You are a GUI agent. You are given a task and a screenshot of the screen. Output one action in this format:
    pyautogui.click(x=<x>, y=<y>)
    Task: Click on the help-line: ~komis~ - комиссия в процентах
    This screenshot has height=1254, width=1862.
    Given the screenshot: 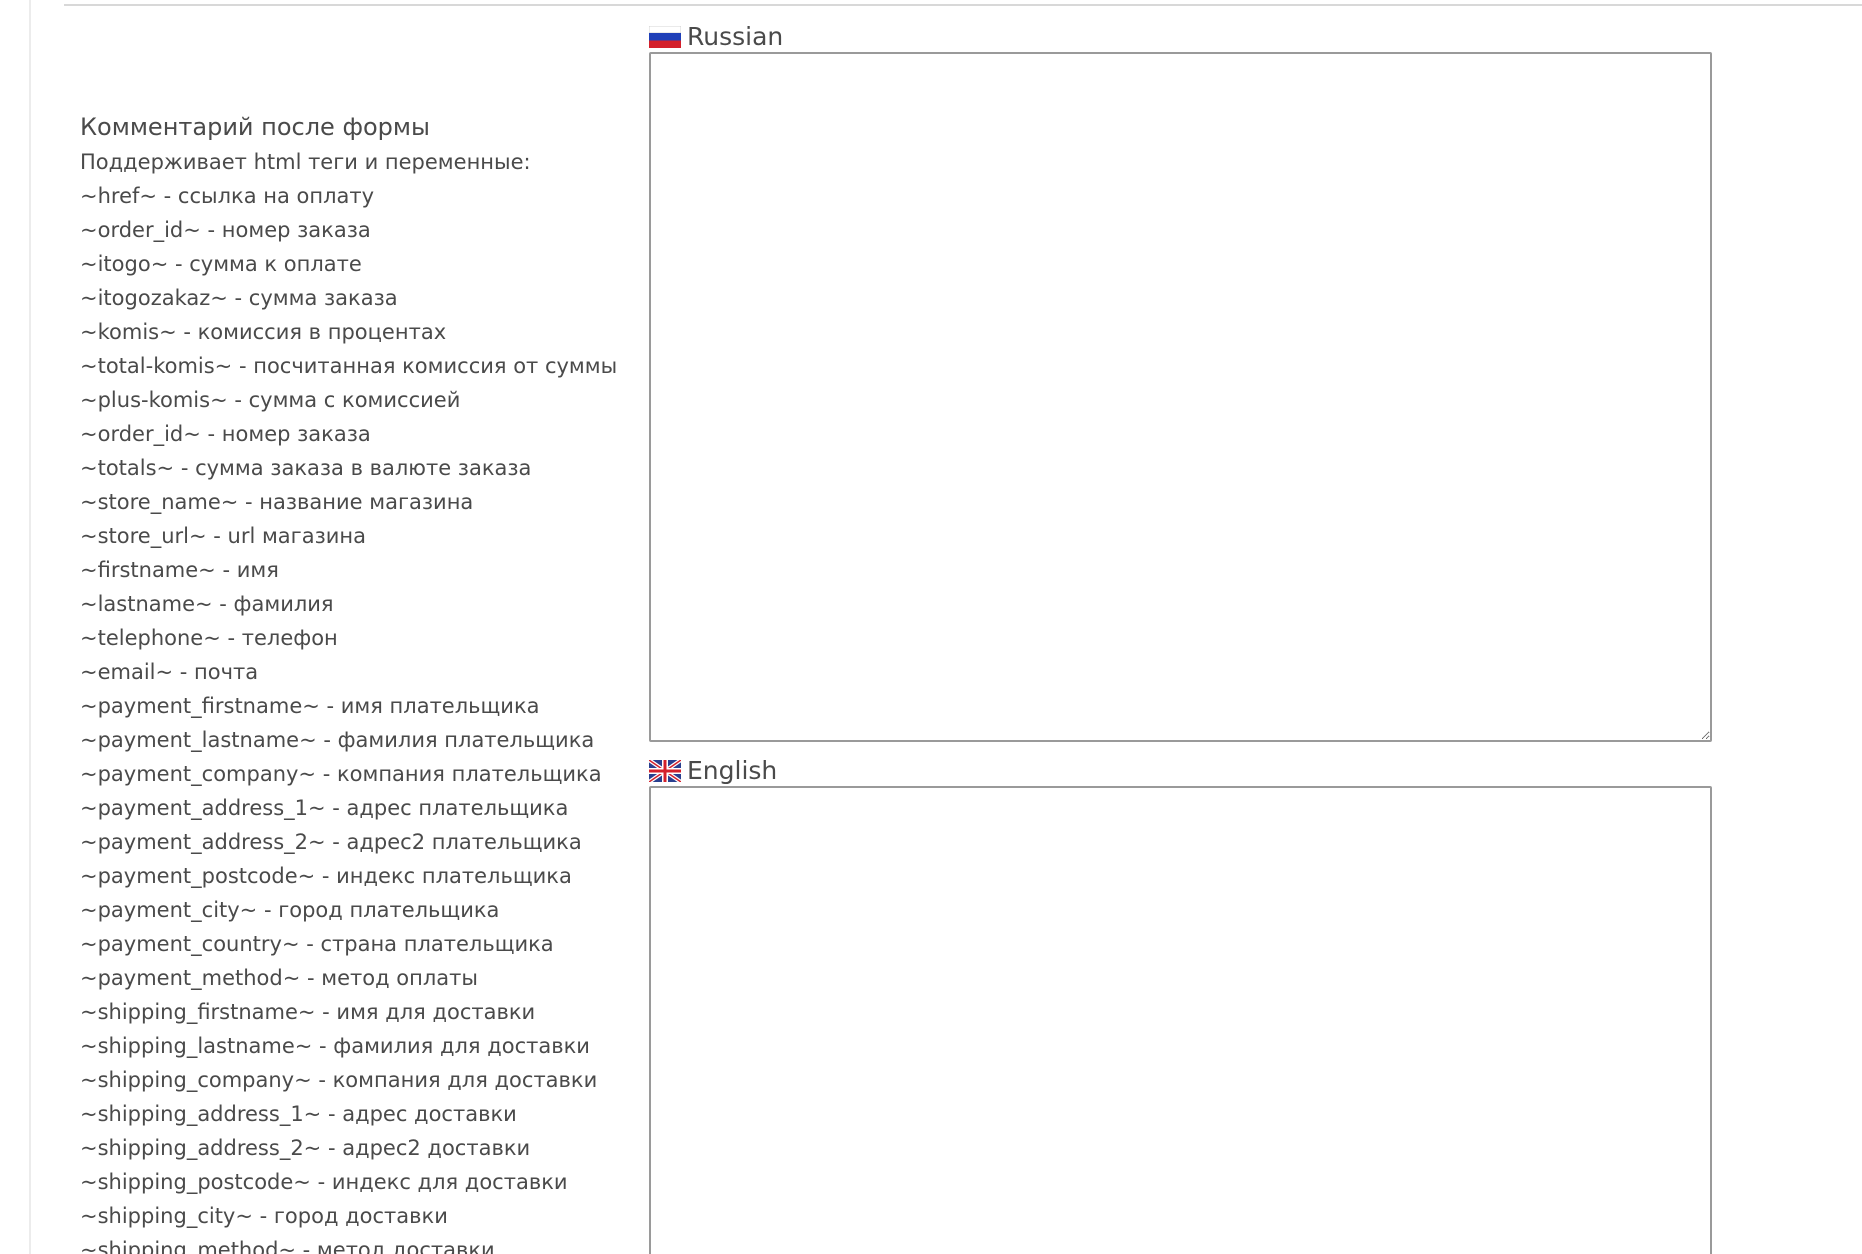 What is the action you would take?
    pyautogui.click(x=263, y=332)
    